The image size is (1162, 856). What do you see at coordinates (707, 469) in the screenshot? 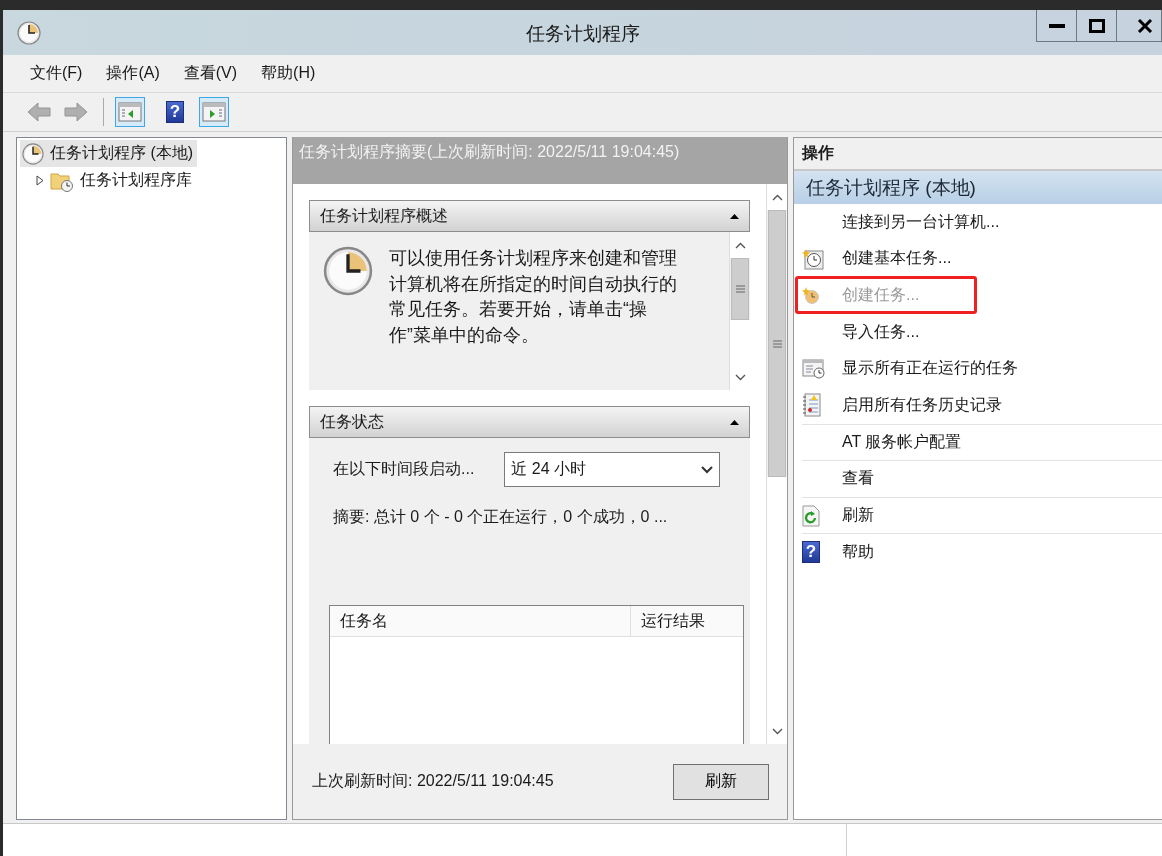
I see `chevron-down-icon` at bounding box center [707, 469].